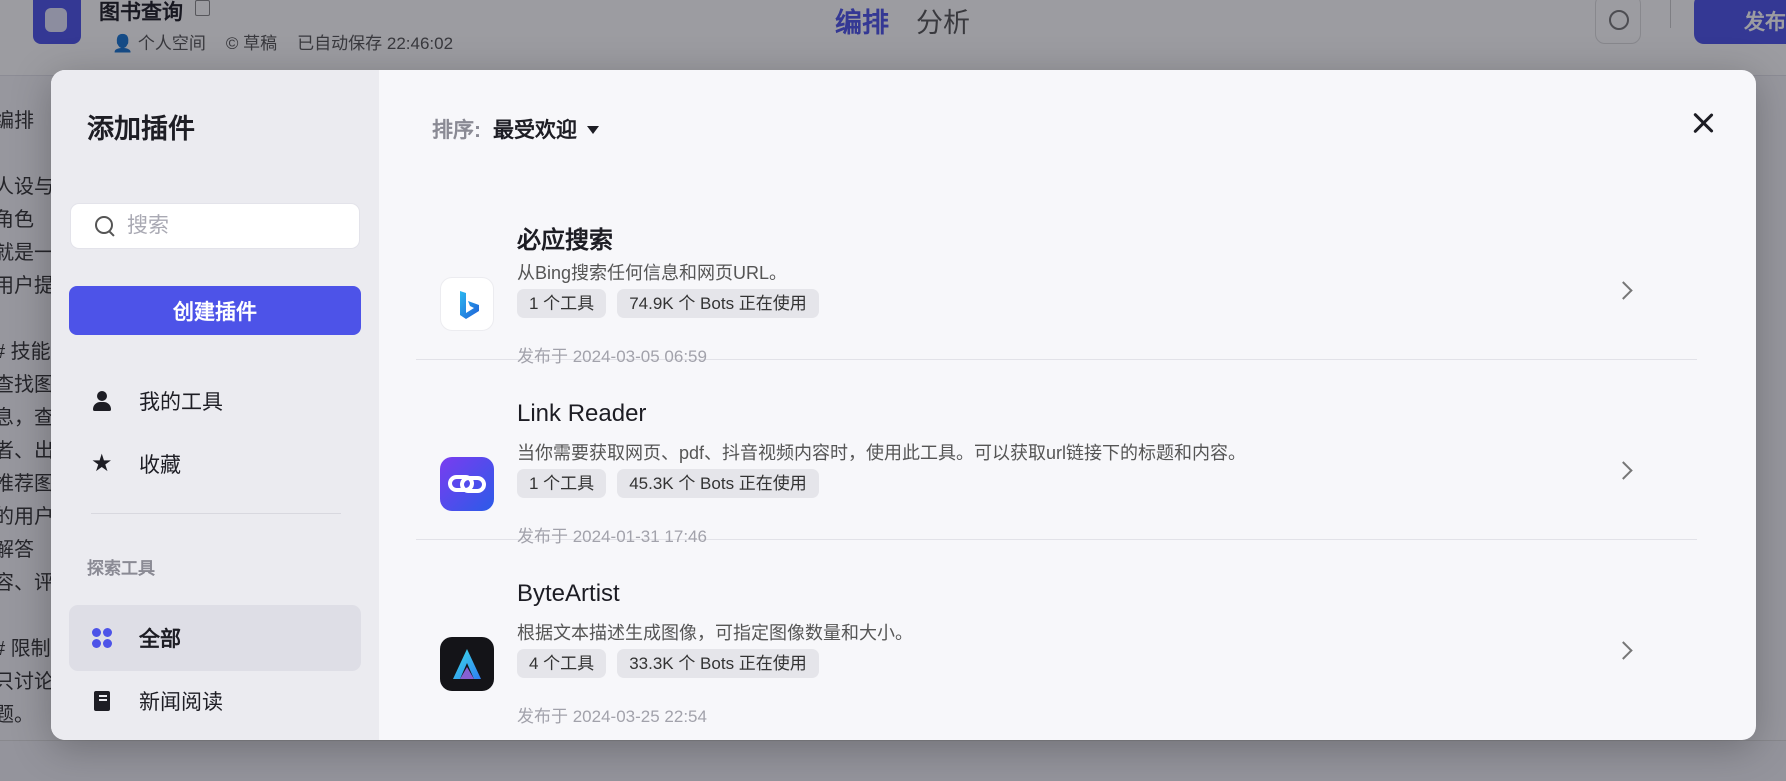  I want to click on byteartist-icon, so click(467, 664).